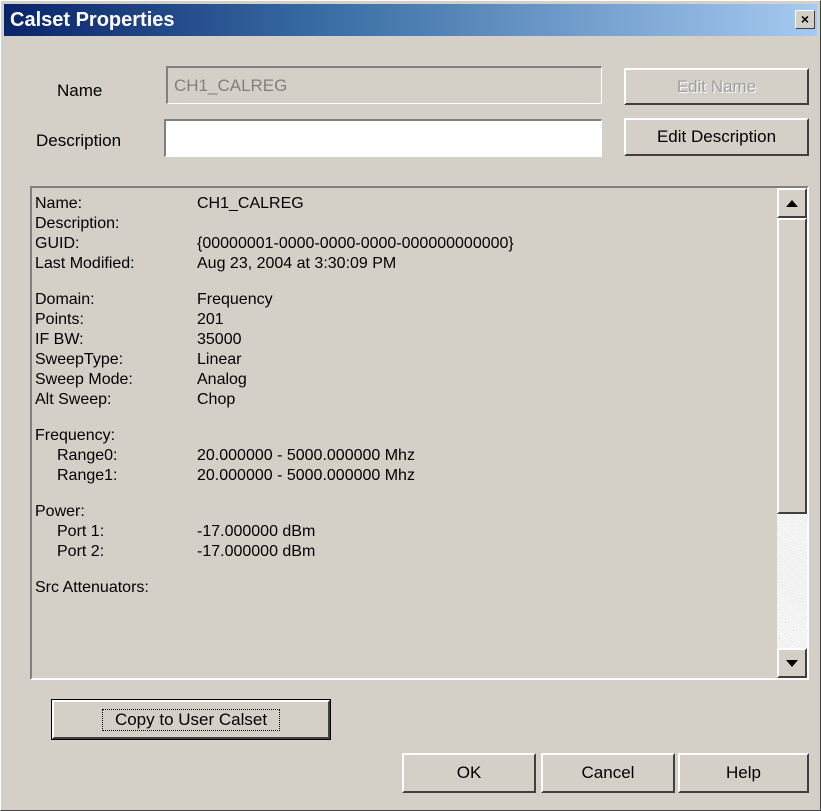 The image size is (821, 811). I want to click on triangle-up-icon, so click(792, 203).